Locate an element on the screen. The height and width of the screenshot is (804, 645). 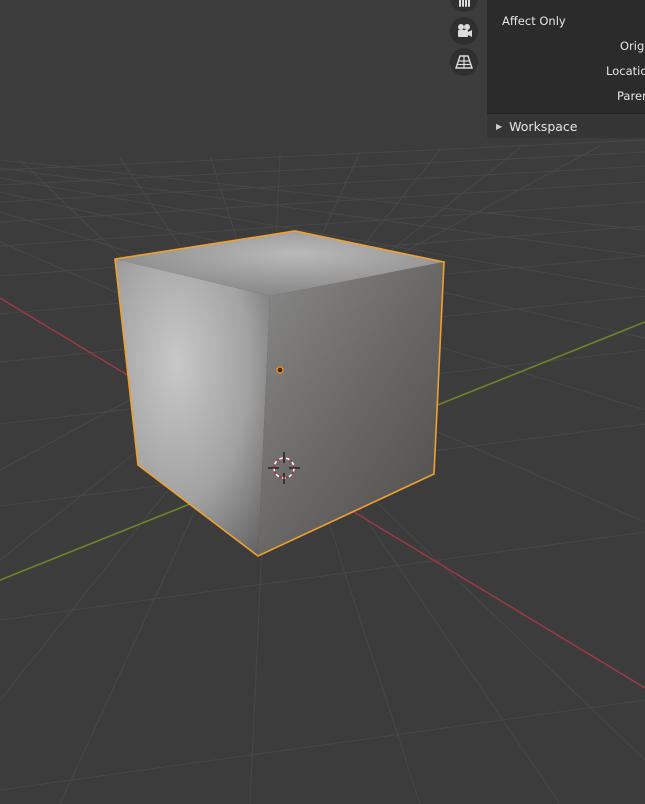
workspace-panel-title: Workspace is located at coordinates (543, 126).